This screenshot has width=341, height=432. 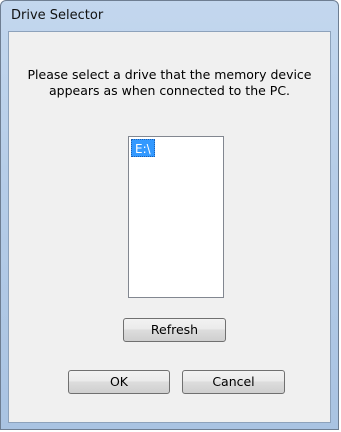 I want to click on instruction-line-2: appears as when connected to the PC., so click(x=169, y=90).